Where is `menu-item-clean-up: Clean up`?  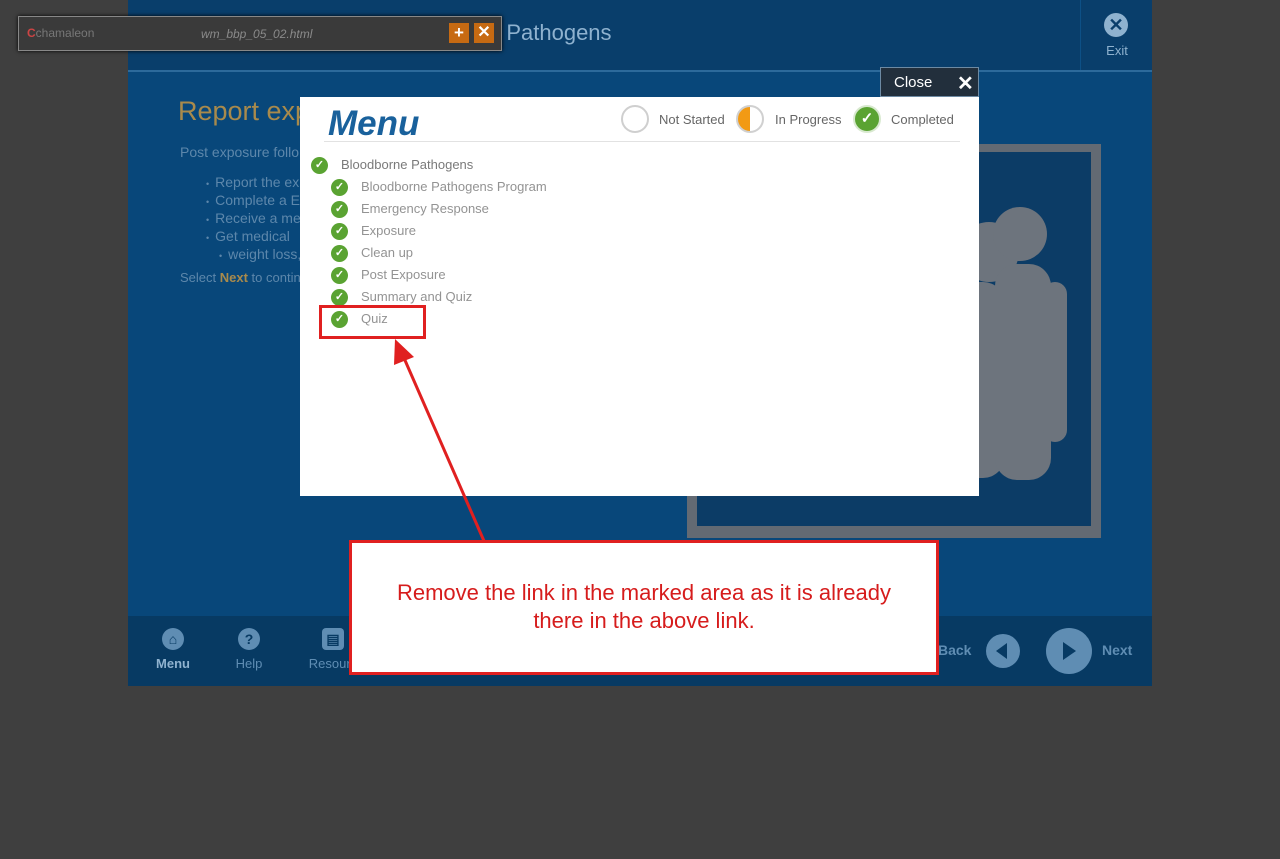
menu-item-clean-up: Clean up is located at coordinates (387, 252).